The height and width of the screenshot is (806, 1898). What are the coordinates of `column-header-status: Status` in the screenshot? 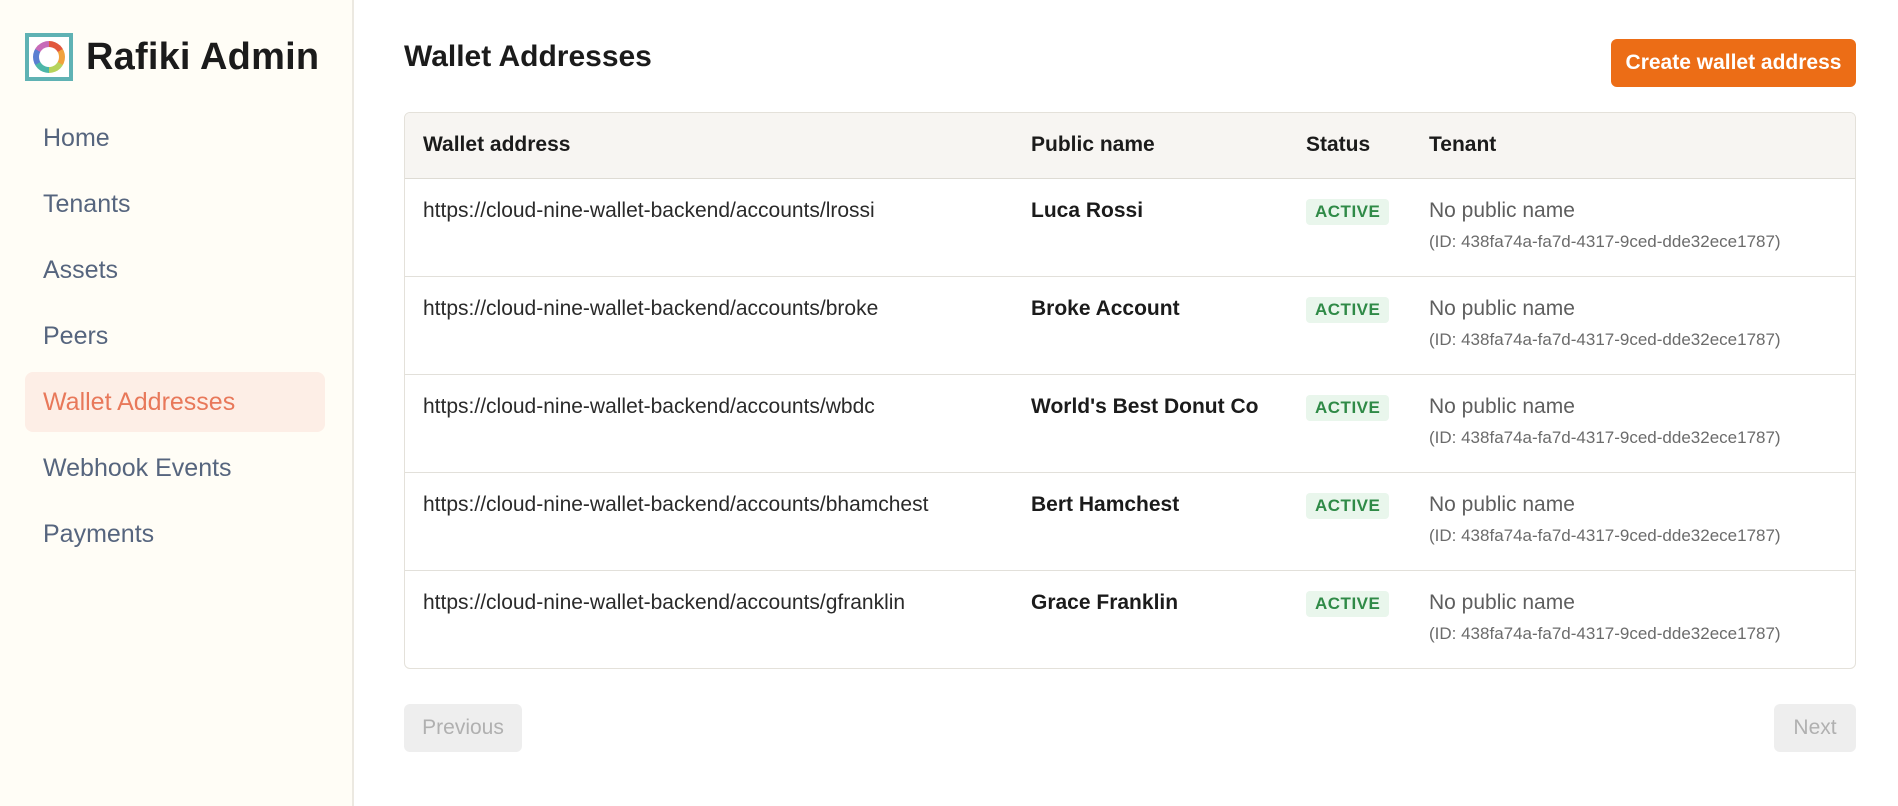 It's located at (1338, 145).